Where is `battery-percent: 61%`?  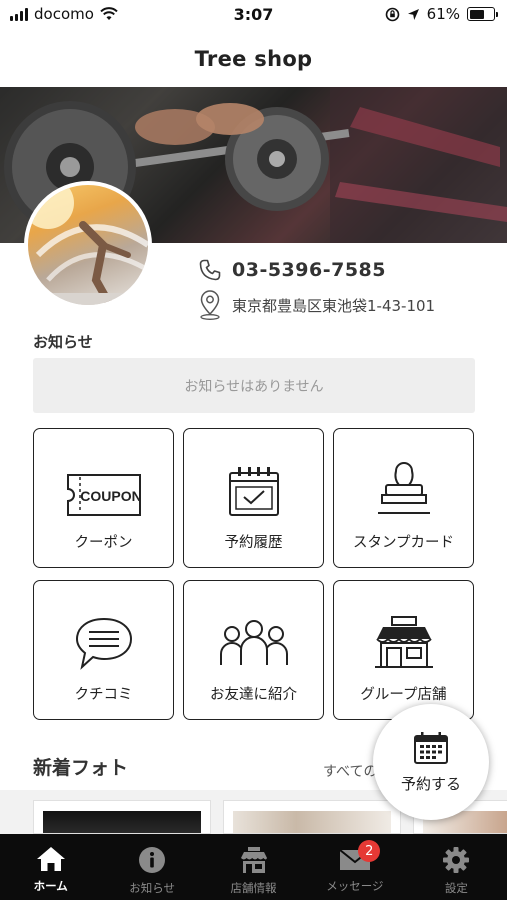 battery-percent: 61% is located at coordinates (443, 14).